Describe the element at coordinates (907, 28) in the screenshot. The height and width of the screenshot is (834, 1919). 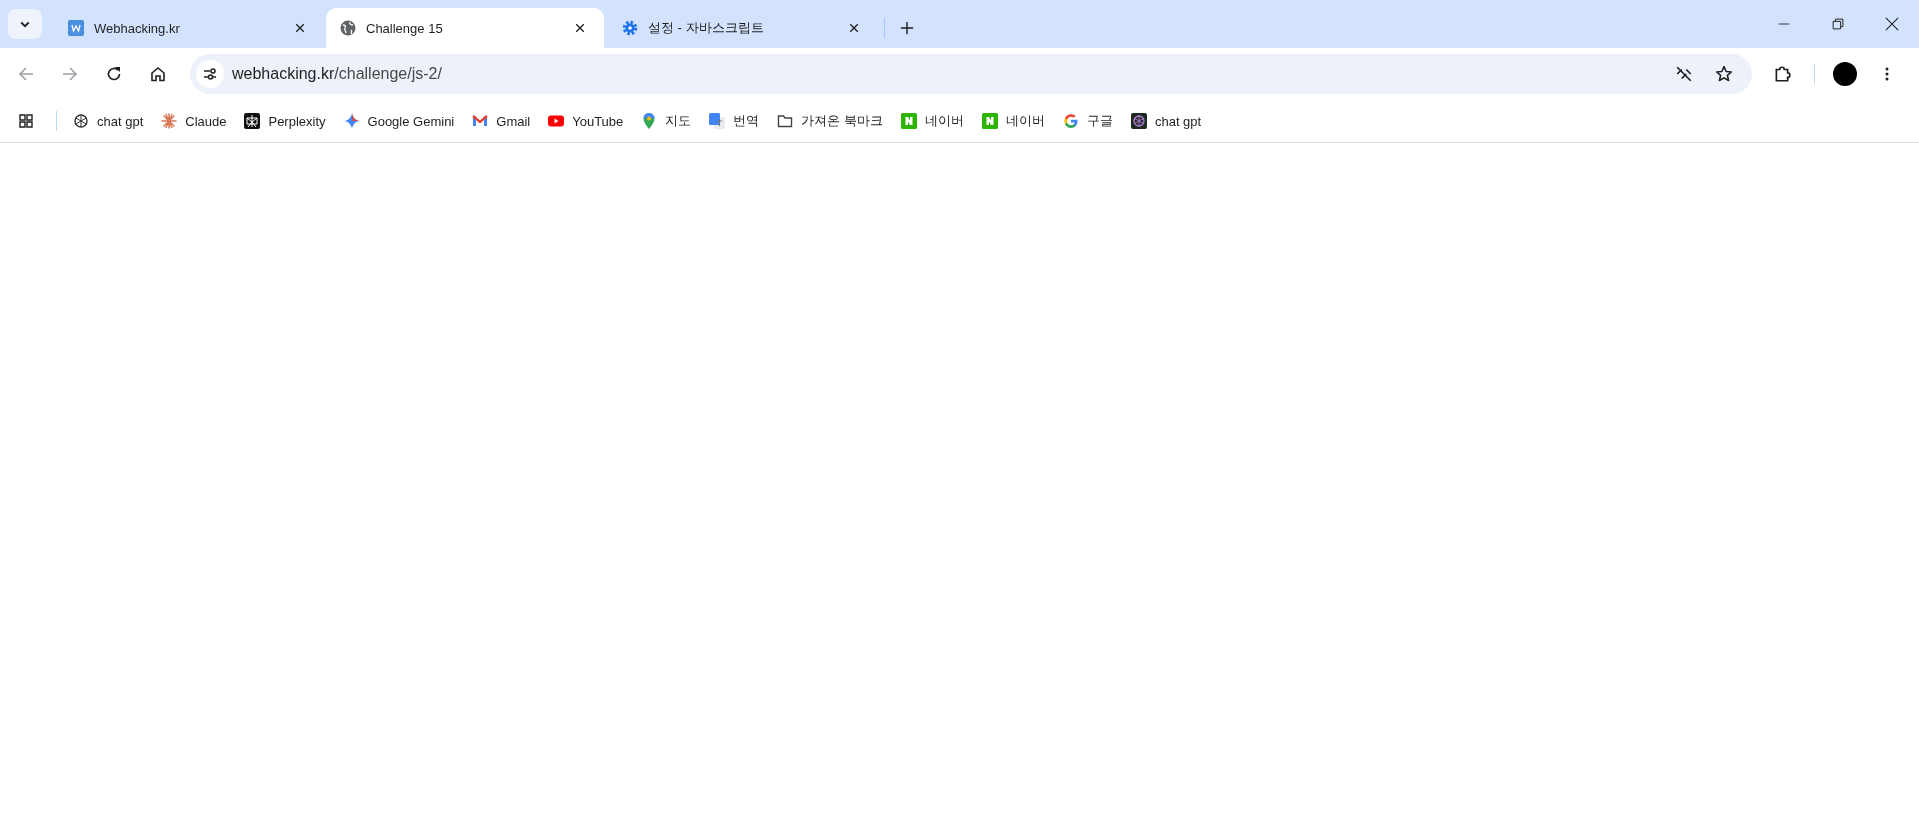
I see `plus-icon` at that location.